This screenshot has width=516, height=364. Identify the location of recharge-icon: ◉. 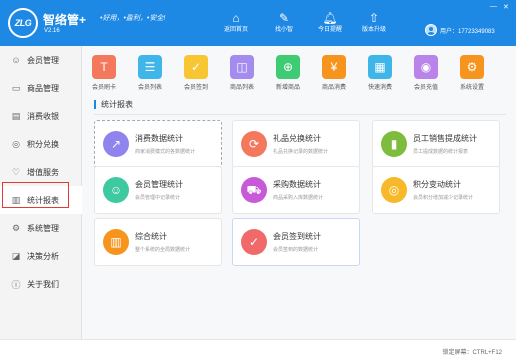
(426, 67).